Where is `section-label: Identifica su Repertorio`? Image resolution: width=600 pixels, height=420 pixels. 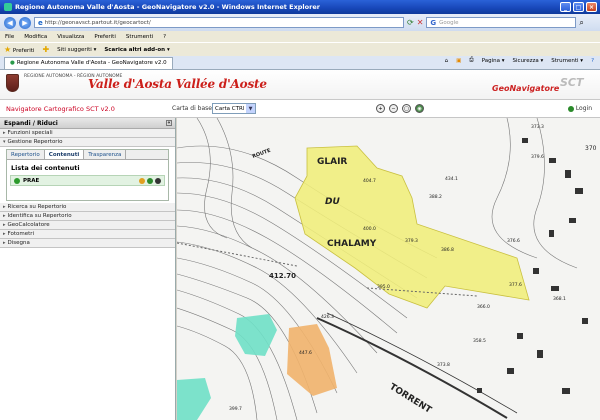
section-label: Identifica su Repertorio is located at coordinates (39, 216).